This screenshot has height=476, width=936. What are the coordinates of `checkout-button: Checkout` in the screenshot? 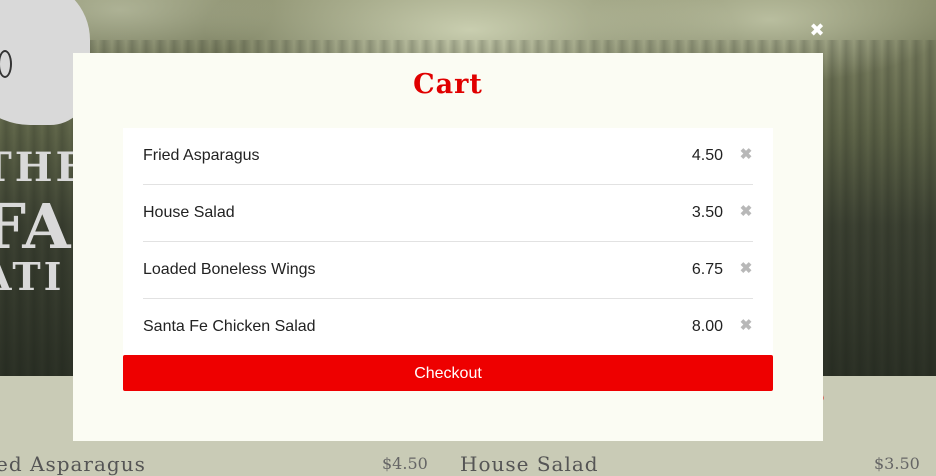 It's located at (448, 373).